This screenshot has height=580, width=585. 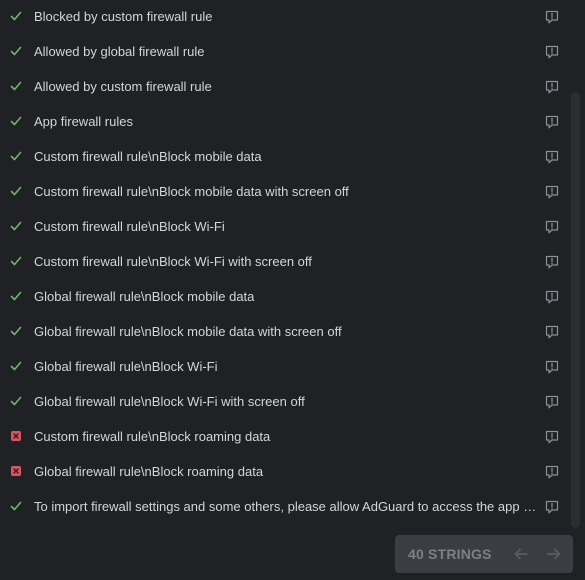 I want to click on string-label: Allowed by global firewall rule, so click(x=119, y=51).